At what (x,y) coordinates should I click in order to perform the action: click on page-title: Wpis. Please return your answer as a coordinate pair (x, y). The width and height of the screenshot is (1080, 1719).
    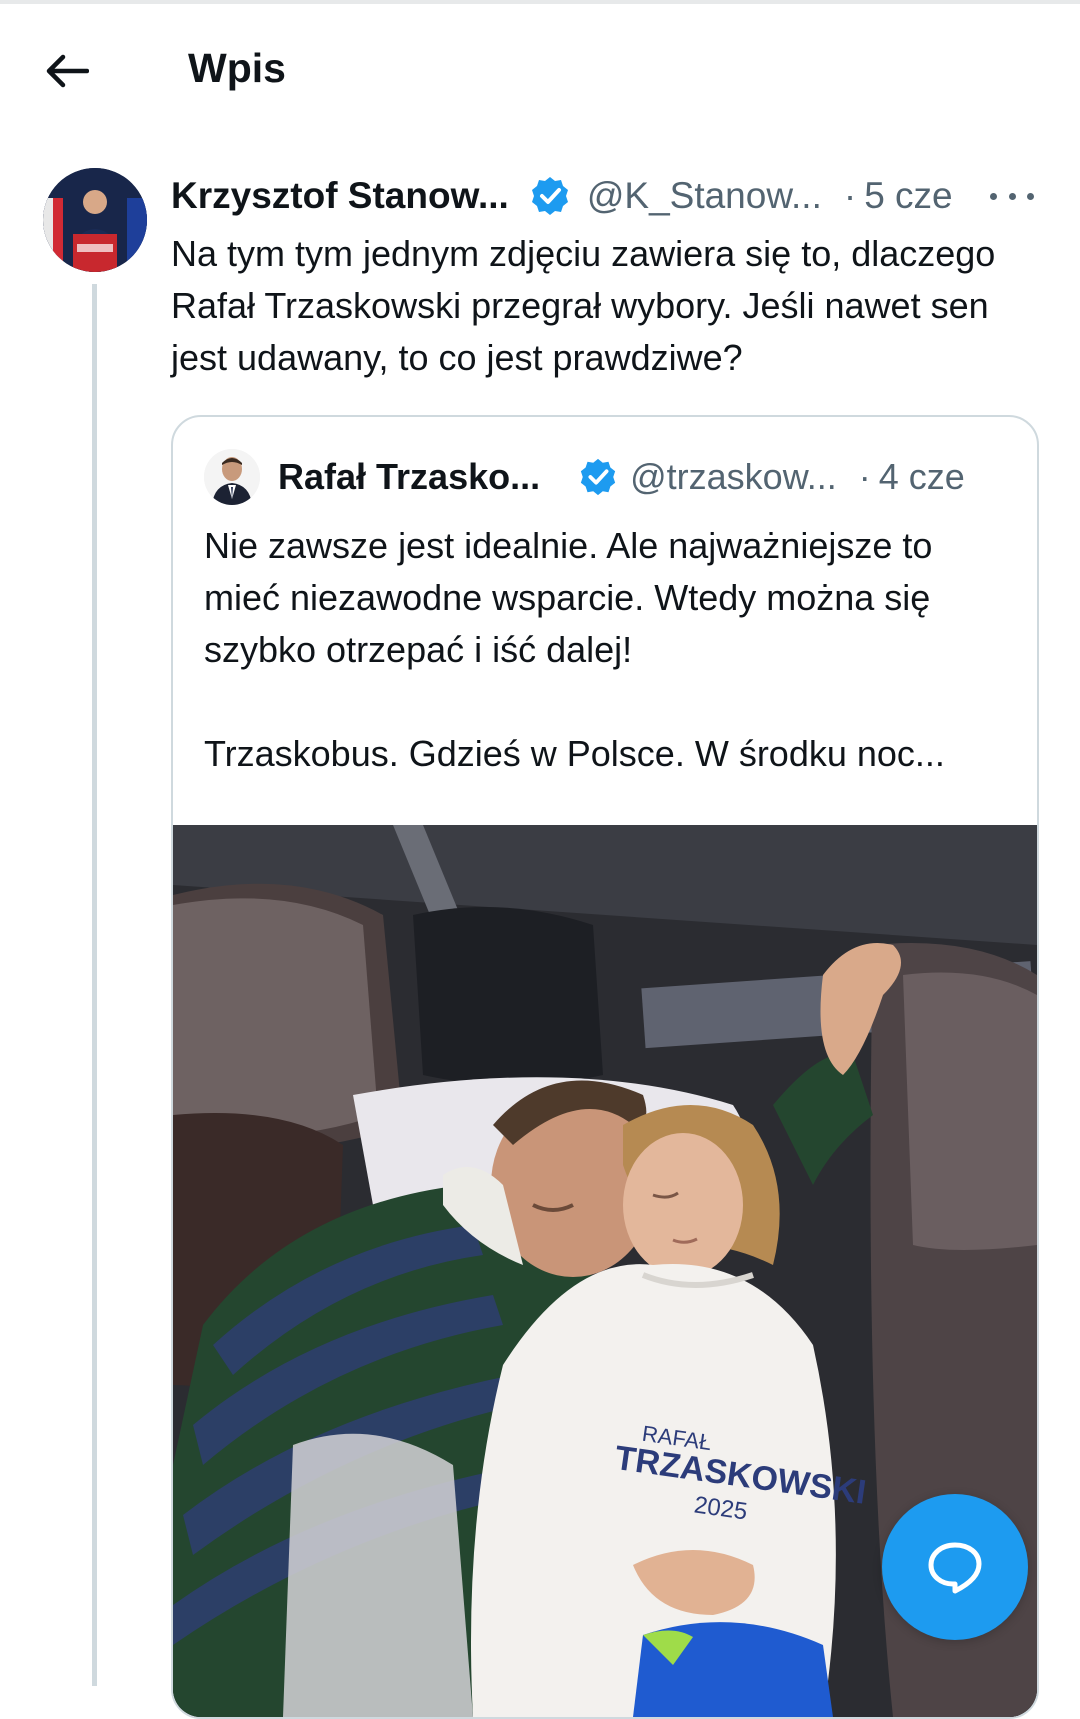
    Looking at the image, I should click on (237, 68).